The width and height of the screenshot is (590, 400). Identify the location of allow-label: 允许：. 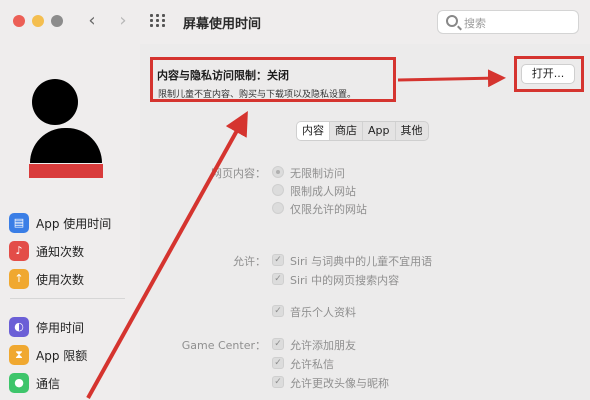
(249, 261).